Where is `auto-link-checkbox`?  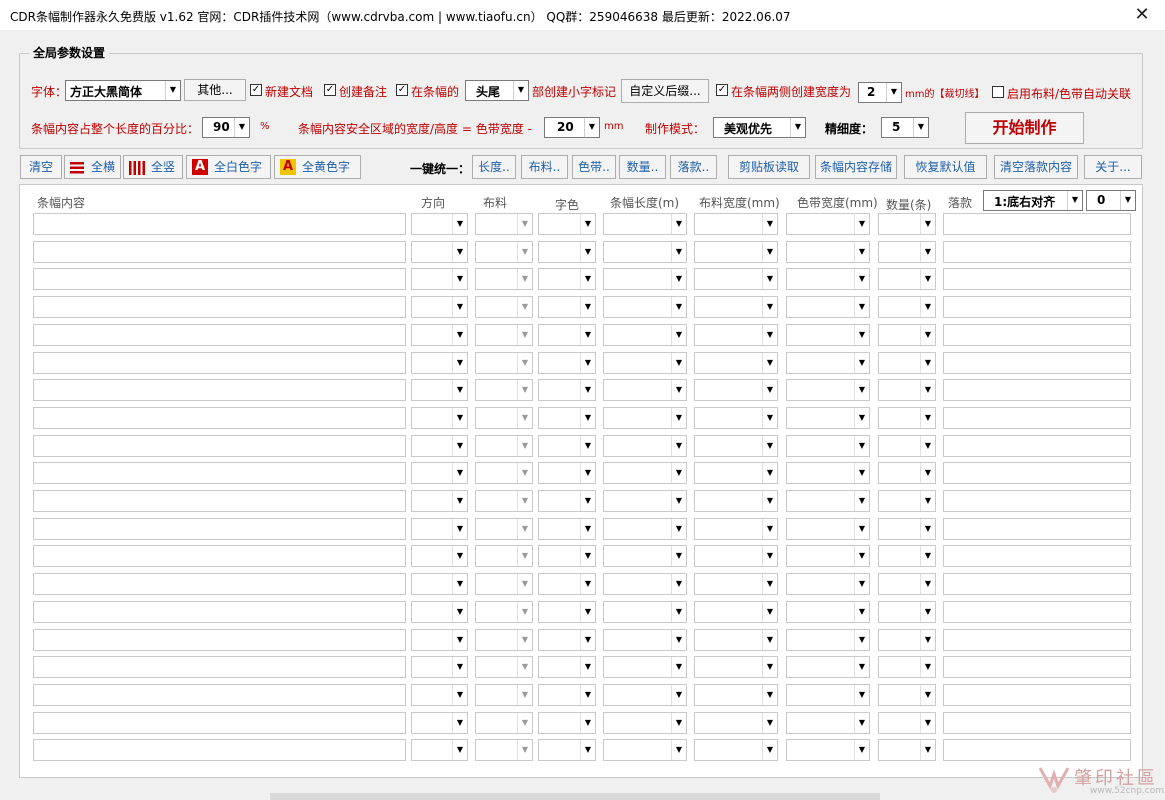
auto-link-checkbox is located at coordinates (998, 92).